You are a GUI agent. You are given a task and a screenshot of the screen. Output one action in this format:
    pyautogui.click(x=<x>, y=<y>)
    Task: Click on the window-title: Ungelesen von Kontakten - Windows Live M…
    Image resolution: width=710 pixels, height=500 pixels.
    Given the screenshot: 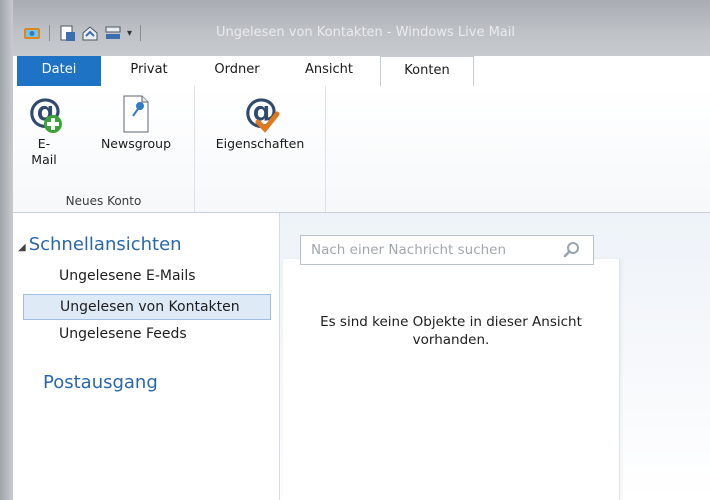 What is the action you would take?
    pyautogui.click(x=365, y=32)
    